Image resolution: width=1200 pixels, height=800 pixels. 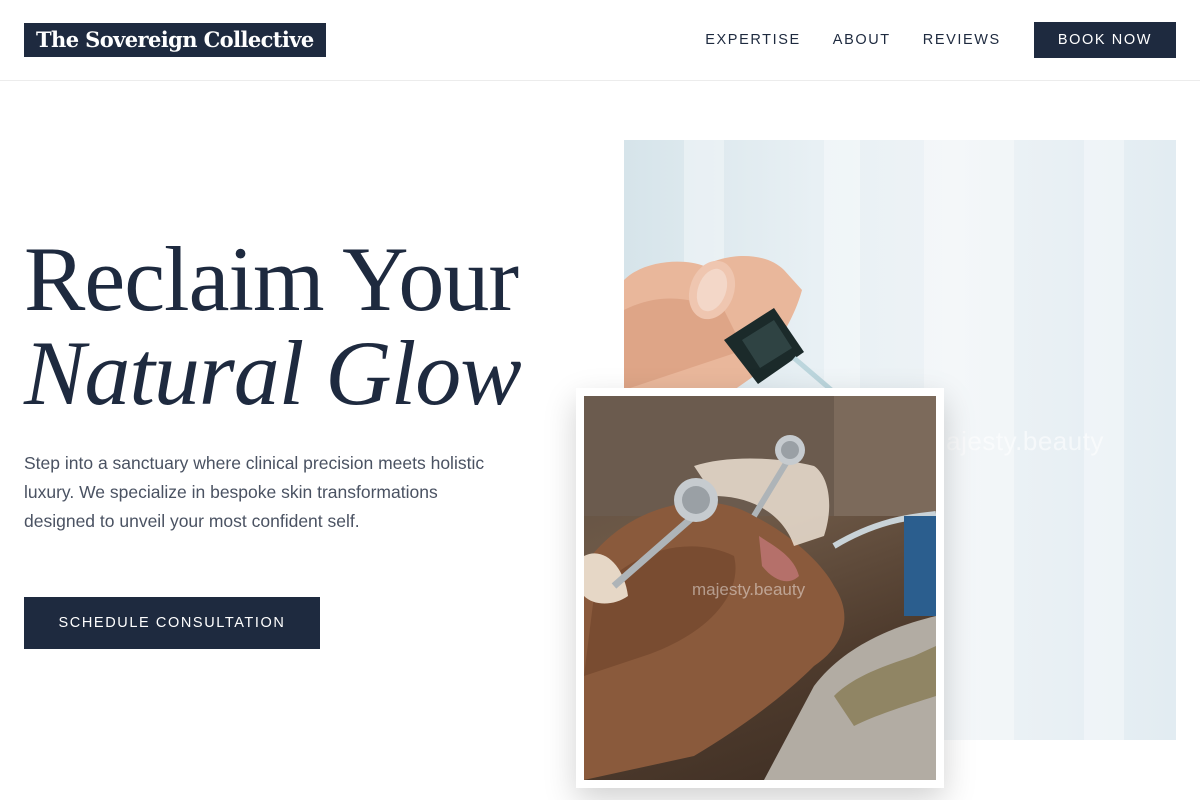 I want to click on nav-link-reviews: REVIEWS, so click(x=962, y=40).